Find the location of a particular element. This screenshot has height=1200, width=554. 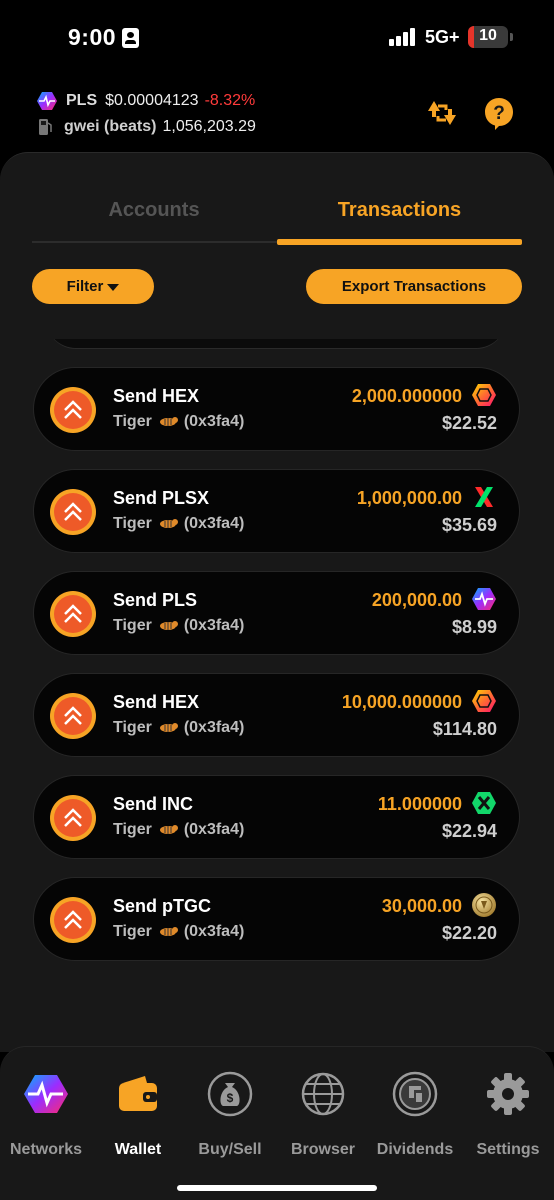

money-bag-icon: $ is located at coordinates (230, 1094).